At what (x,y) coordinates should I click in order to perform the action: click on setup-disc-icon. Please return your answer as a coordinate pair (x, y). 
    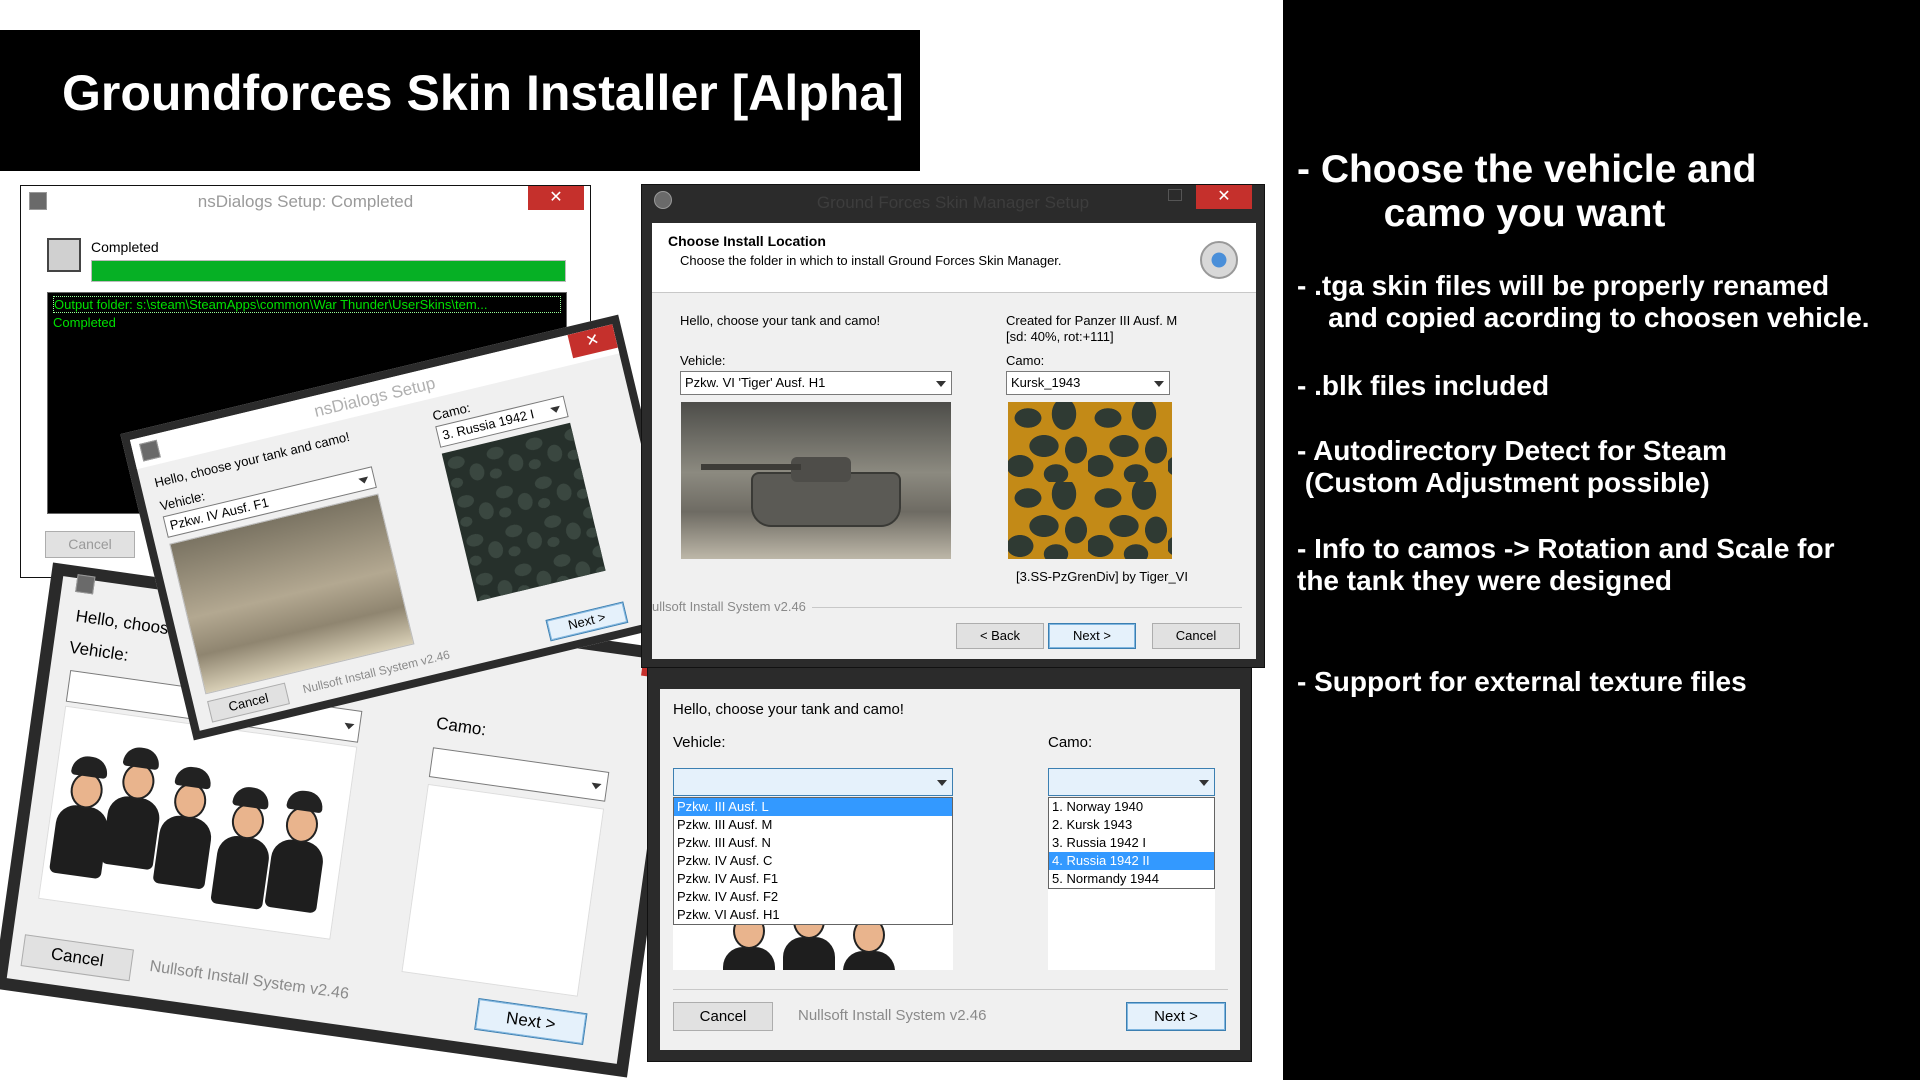
    Looking at the image, I should click on (1219, 260).